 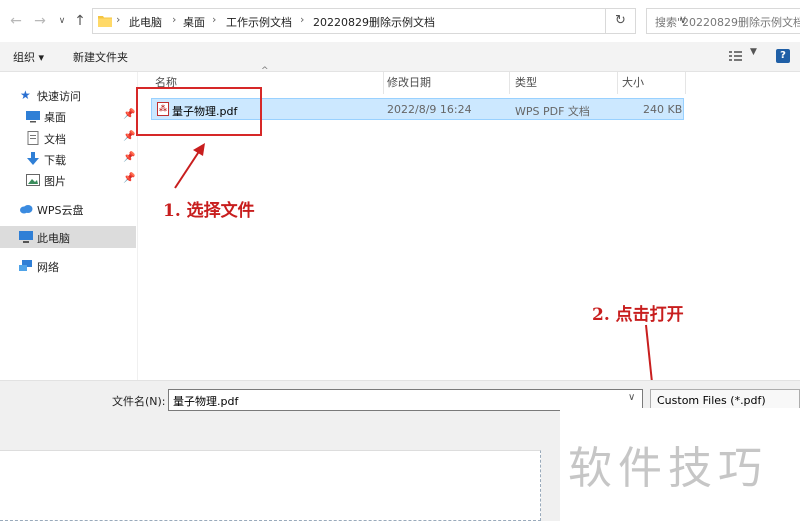 I want to click on network-icon, so click(x=25, y=265).